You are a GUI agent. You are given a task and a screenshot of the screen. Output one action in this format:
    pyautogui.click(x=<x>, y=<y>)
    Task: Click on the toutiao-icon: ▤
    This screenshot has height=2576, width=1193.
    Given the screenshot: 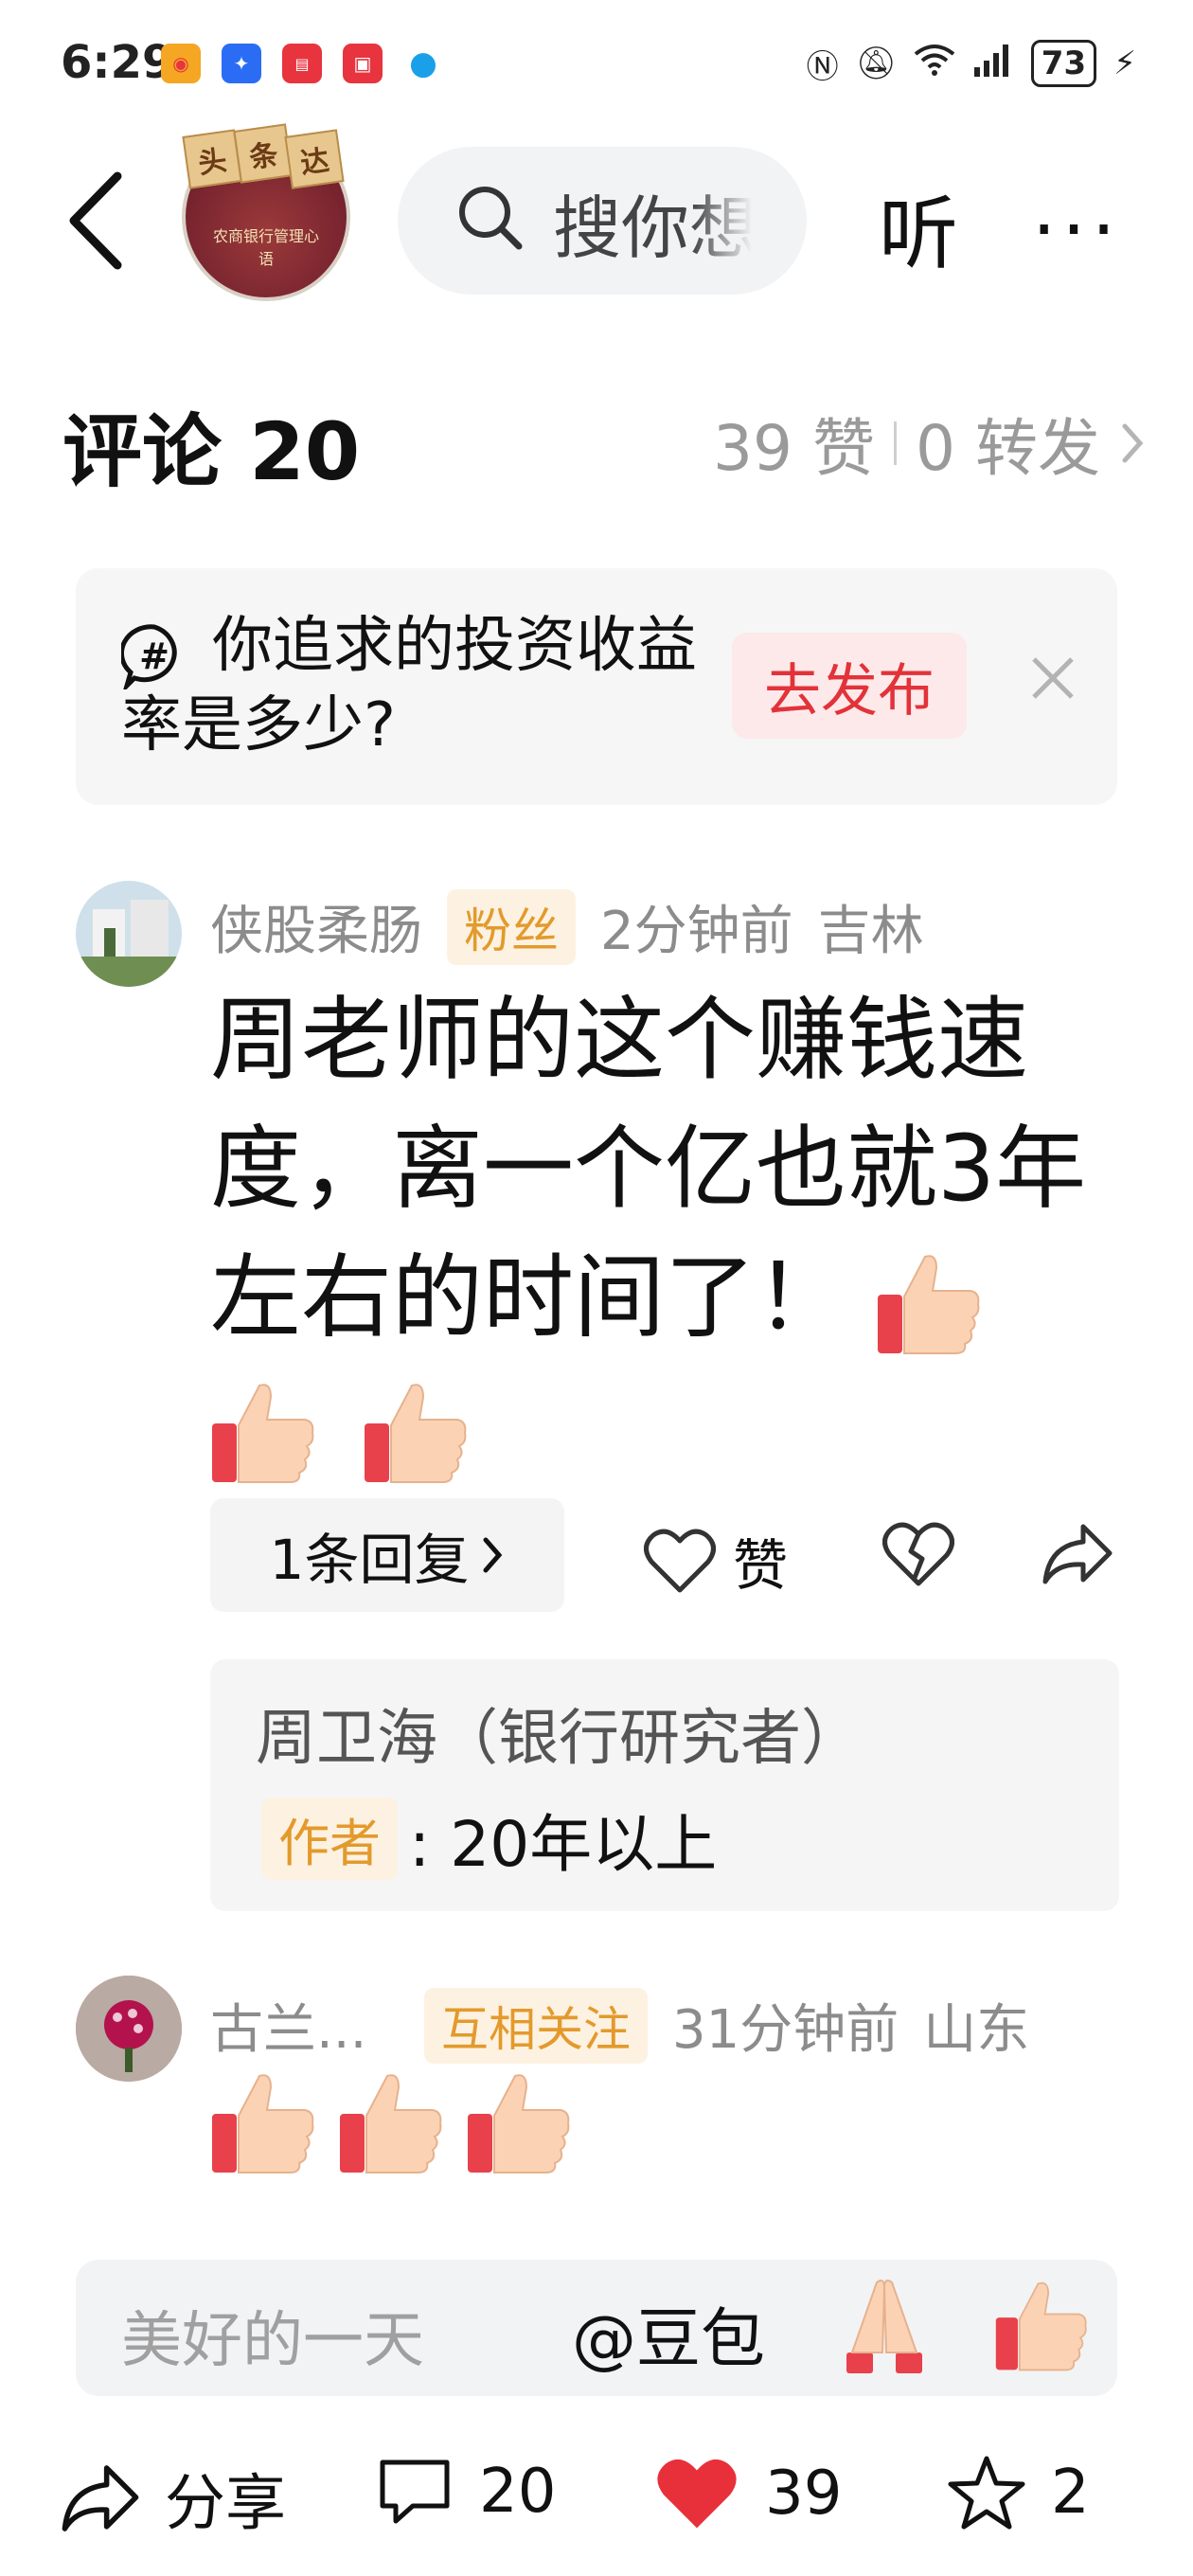 What is the action you would take?
    pyautogui.click(x=302, y=63)
    